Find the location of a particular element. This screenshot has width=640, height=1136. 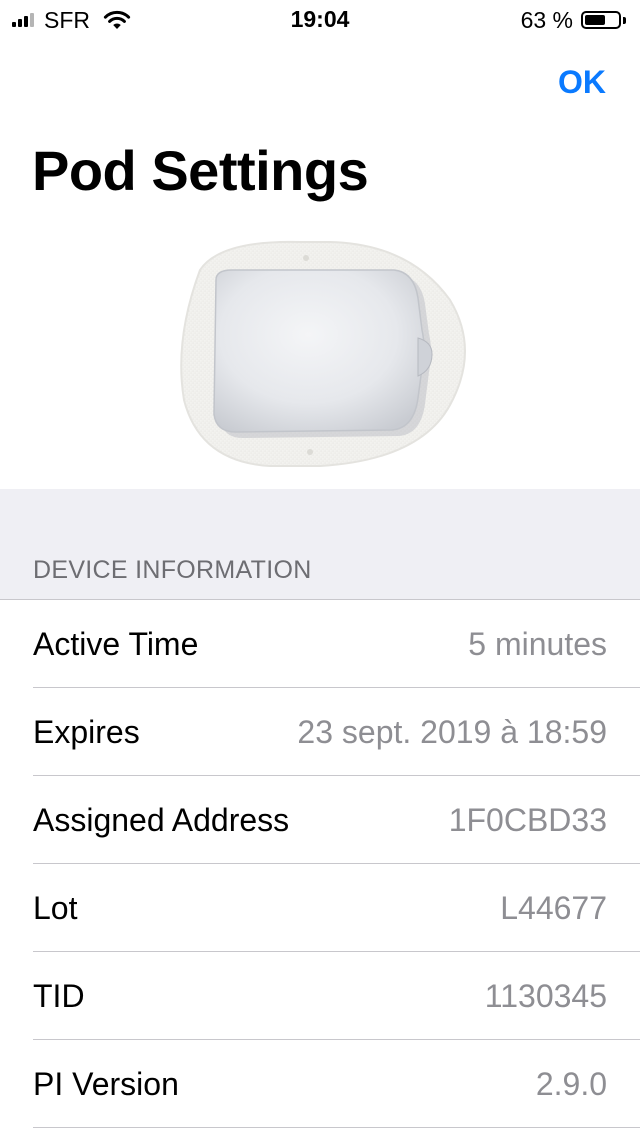

row-label: Assigned Address is located at coordinates (161, 820).